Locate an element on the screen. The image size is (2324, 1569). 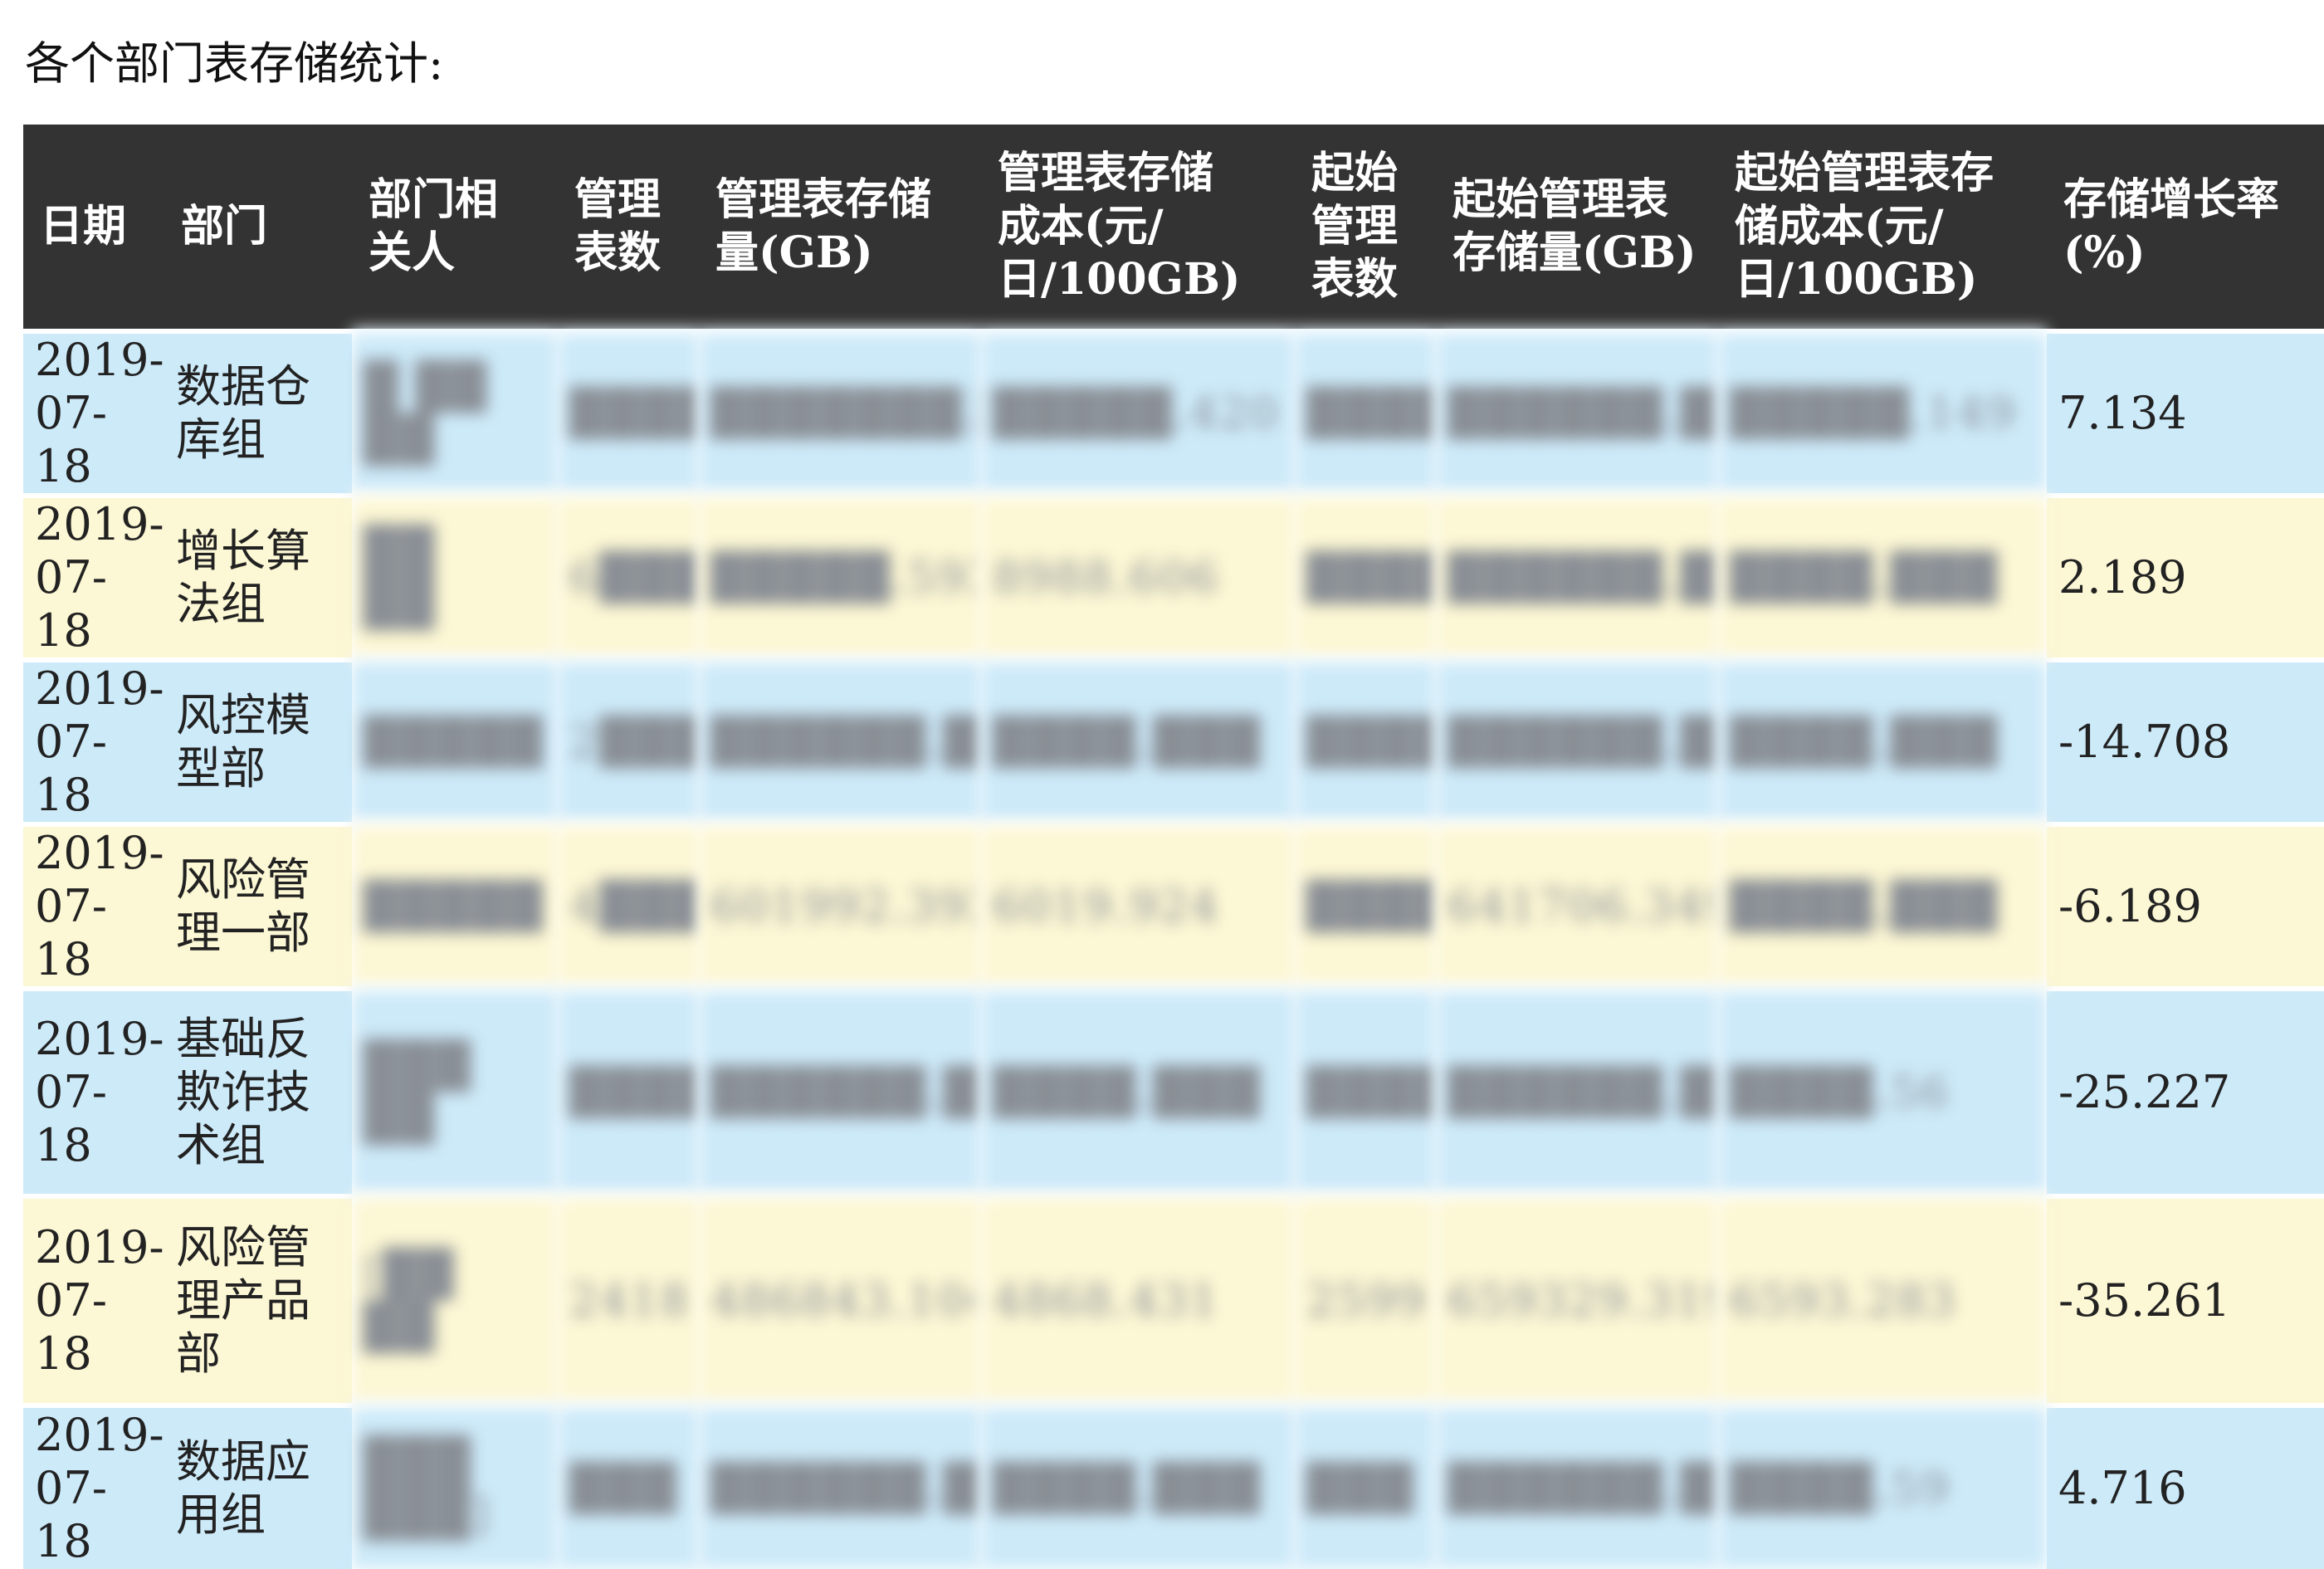
cell-table-count: ███ is located at coordinates (628, 1486).